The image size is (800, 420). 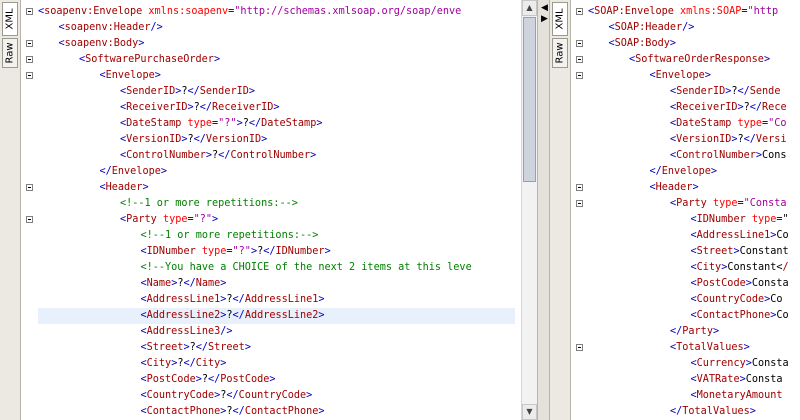 What do you see at coordinates (166, 155) in the screenshot?
I see `xml-token: ControlNumber` at bounding box center [166, 155].